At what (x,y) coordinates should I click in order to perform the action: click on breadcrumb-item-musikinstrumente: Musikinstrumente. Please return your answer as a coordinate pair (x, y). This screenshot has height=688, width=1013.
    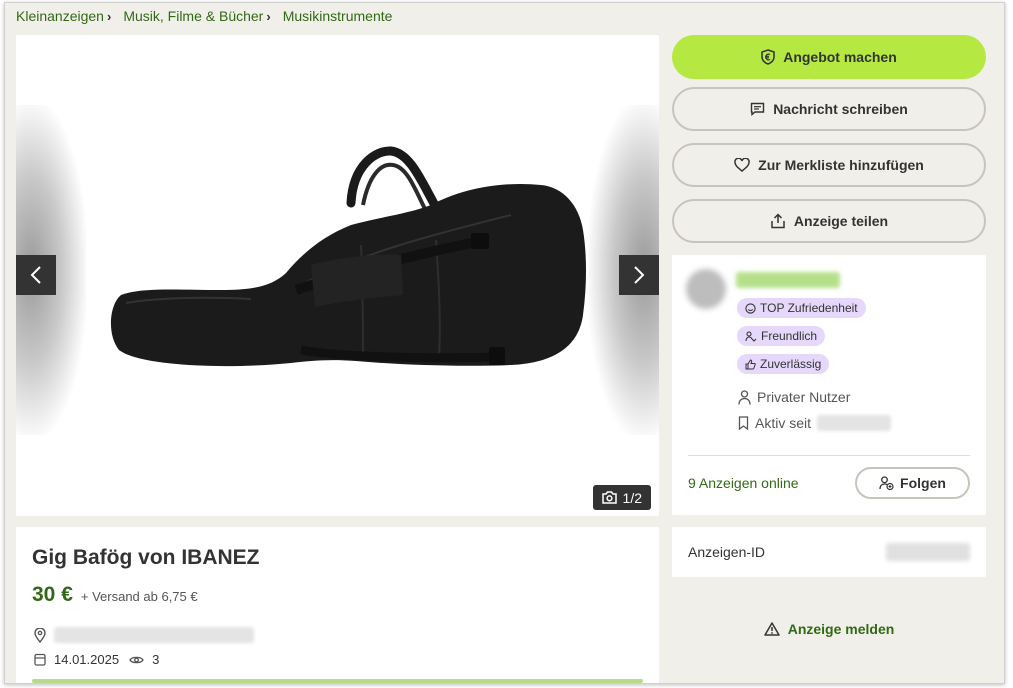
    Looking at the image, I should click on (338, 16).